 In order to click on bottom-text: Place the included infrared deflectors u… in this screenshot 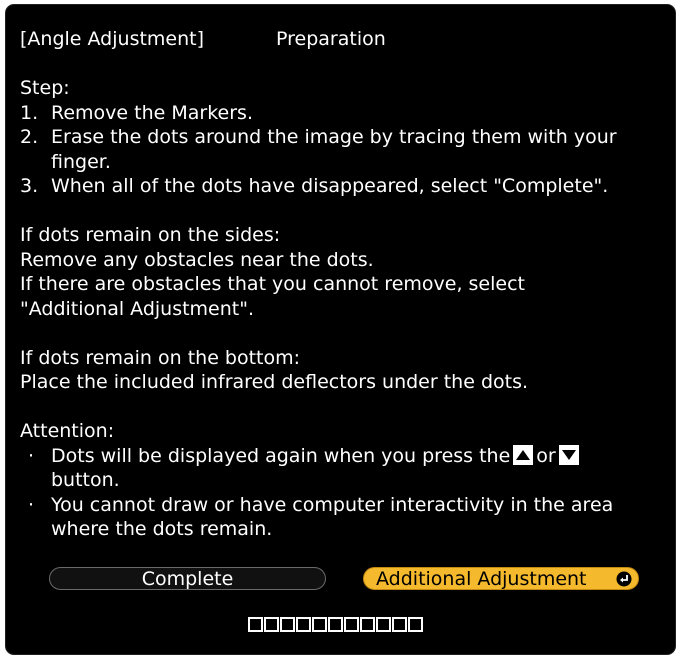, I will do `click(274, 382)`.